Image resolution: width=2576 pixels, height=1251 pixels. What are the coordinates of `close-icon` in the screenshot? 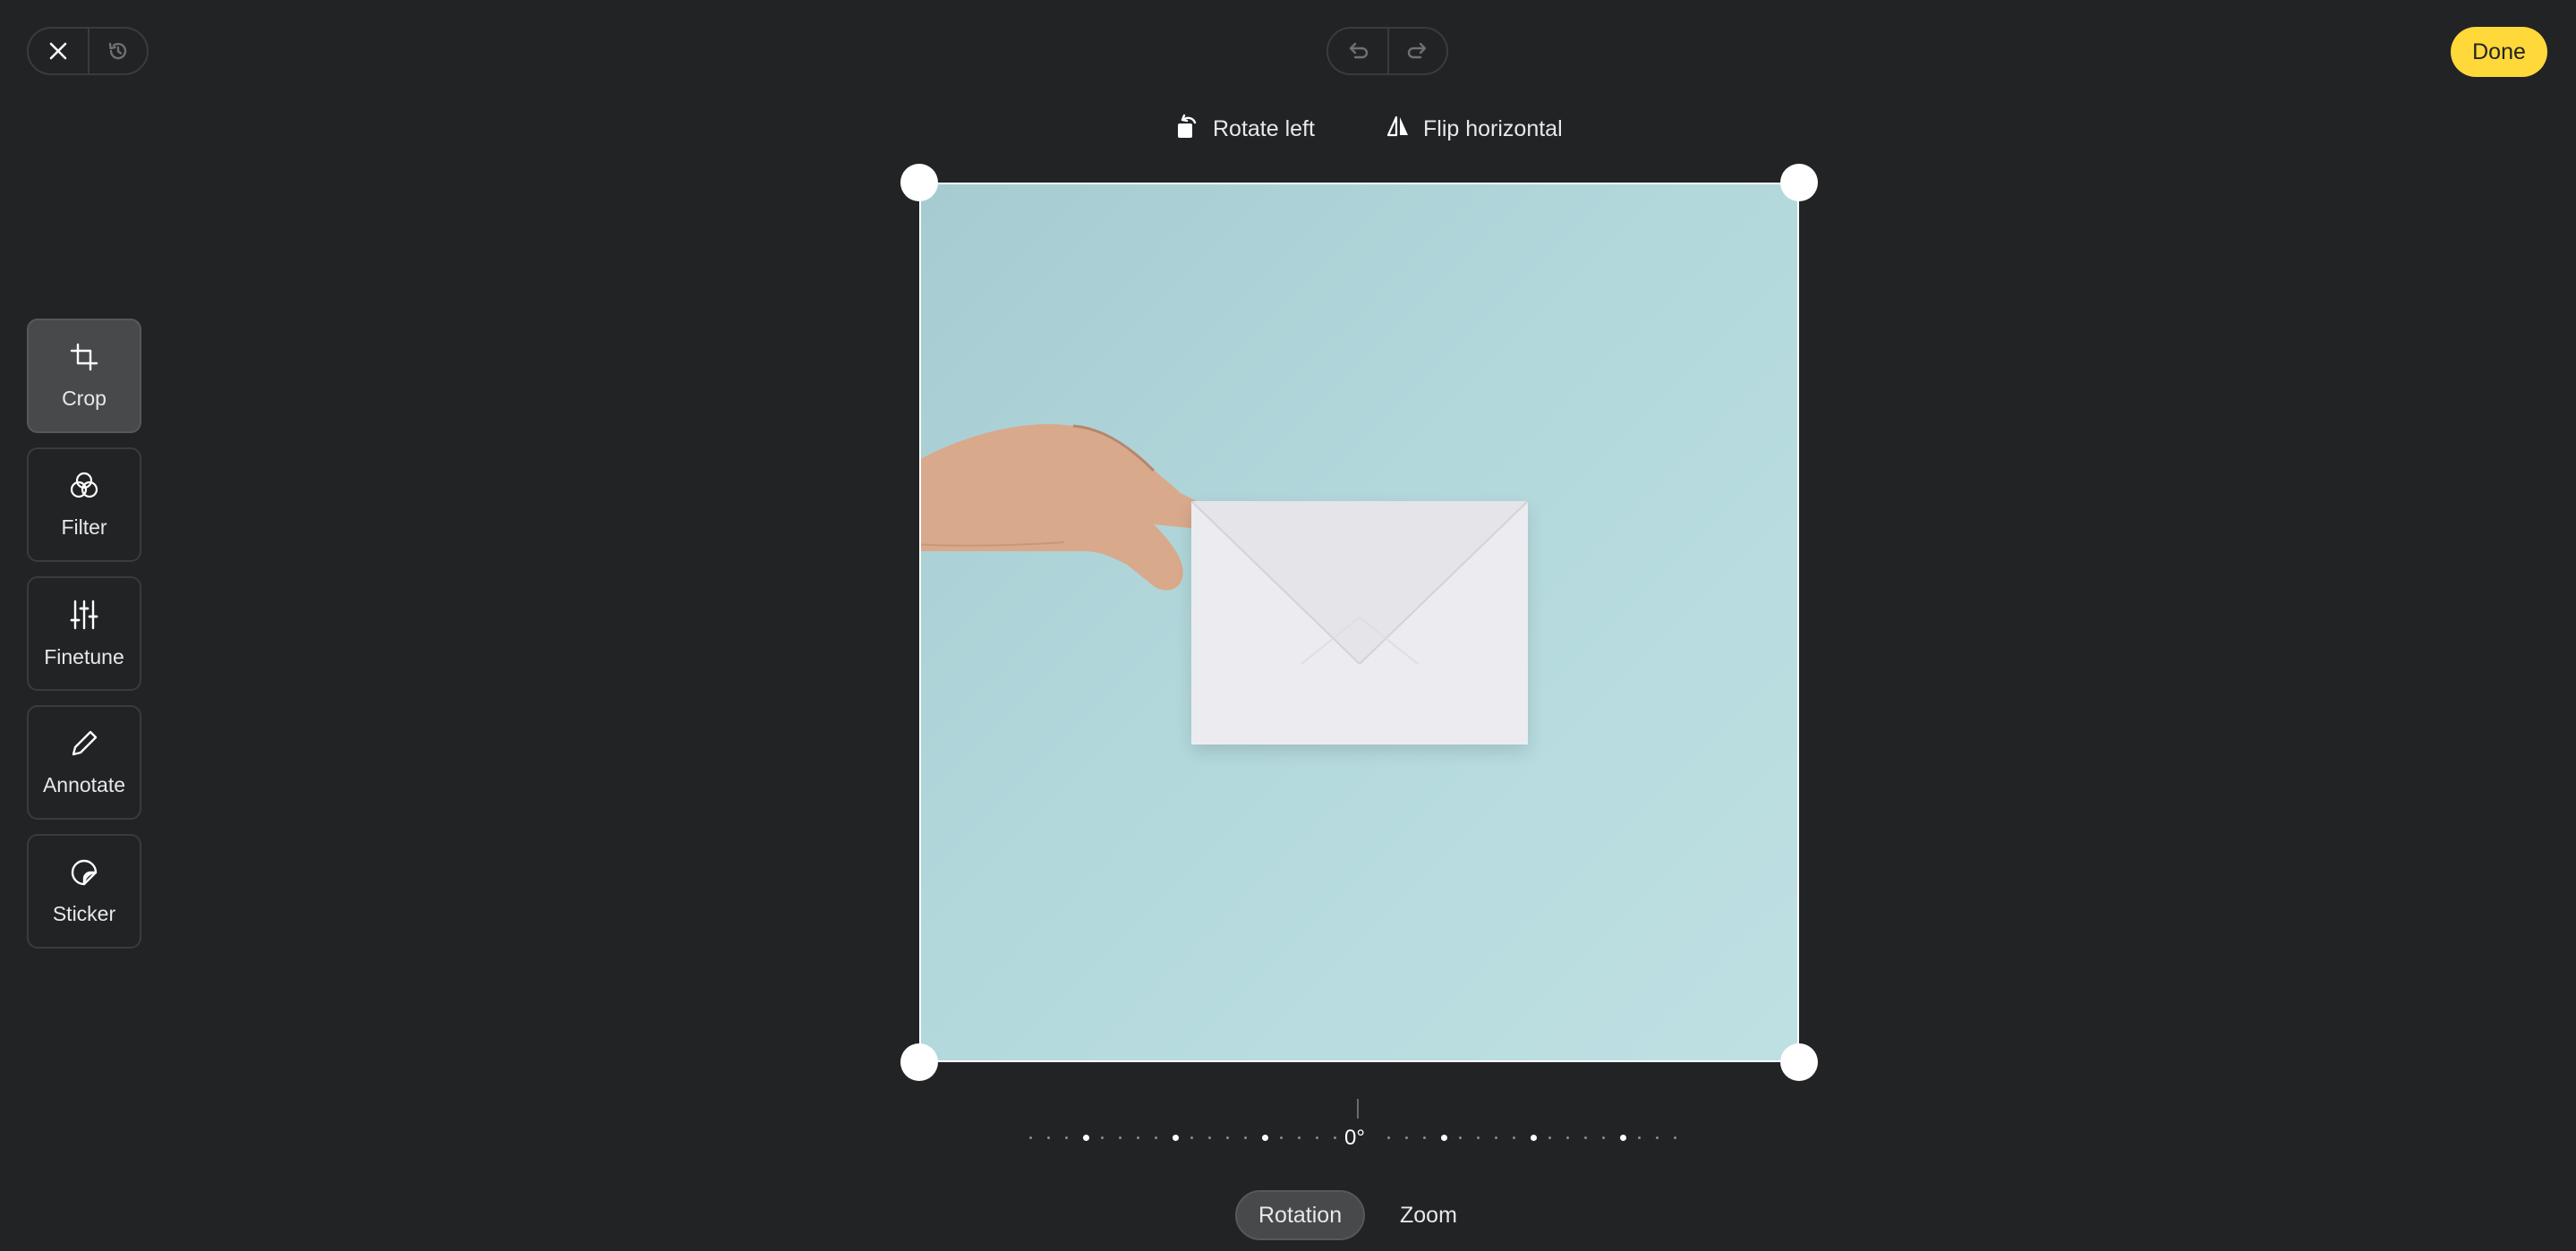 It's located at (58, 51).